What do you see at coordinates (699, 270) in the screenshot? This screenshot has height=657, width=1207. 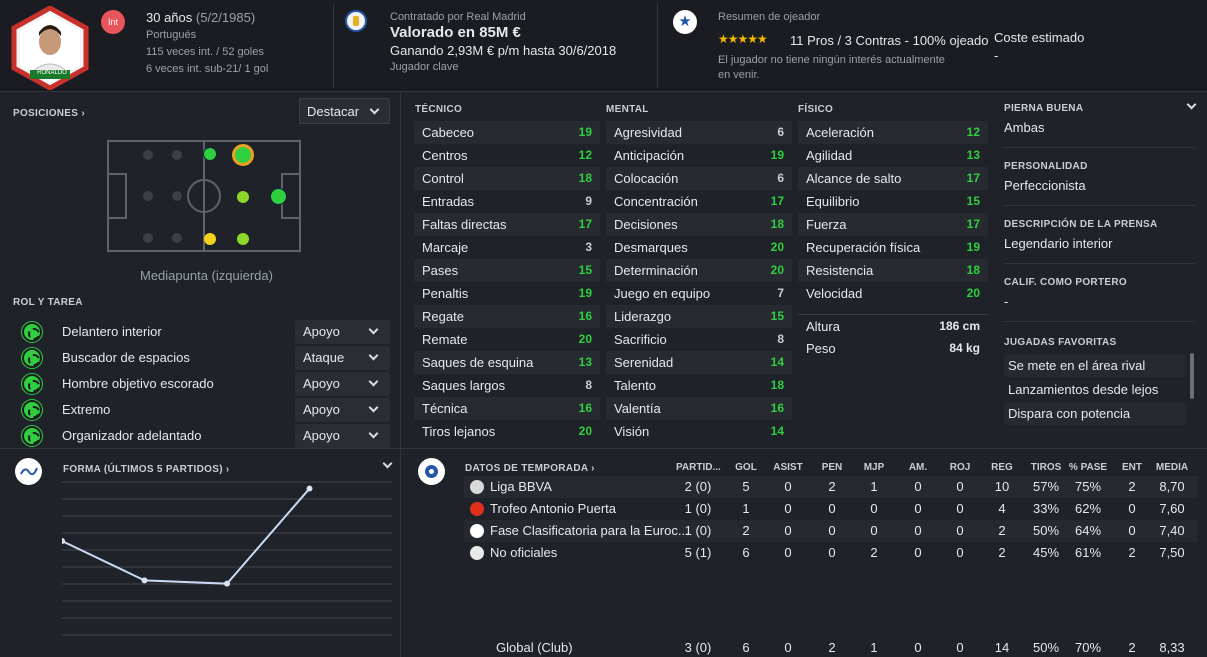 I see `attribute-row: Determinación 20` at bounding box center [699, 270].